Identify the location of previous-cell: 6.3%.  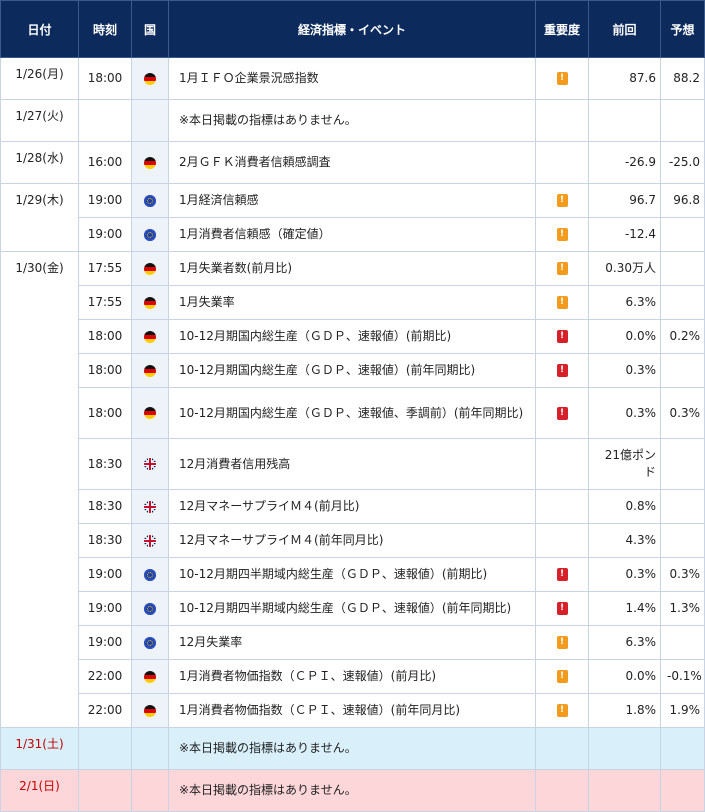
(624, 642).